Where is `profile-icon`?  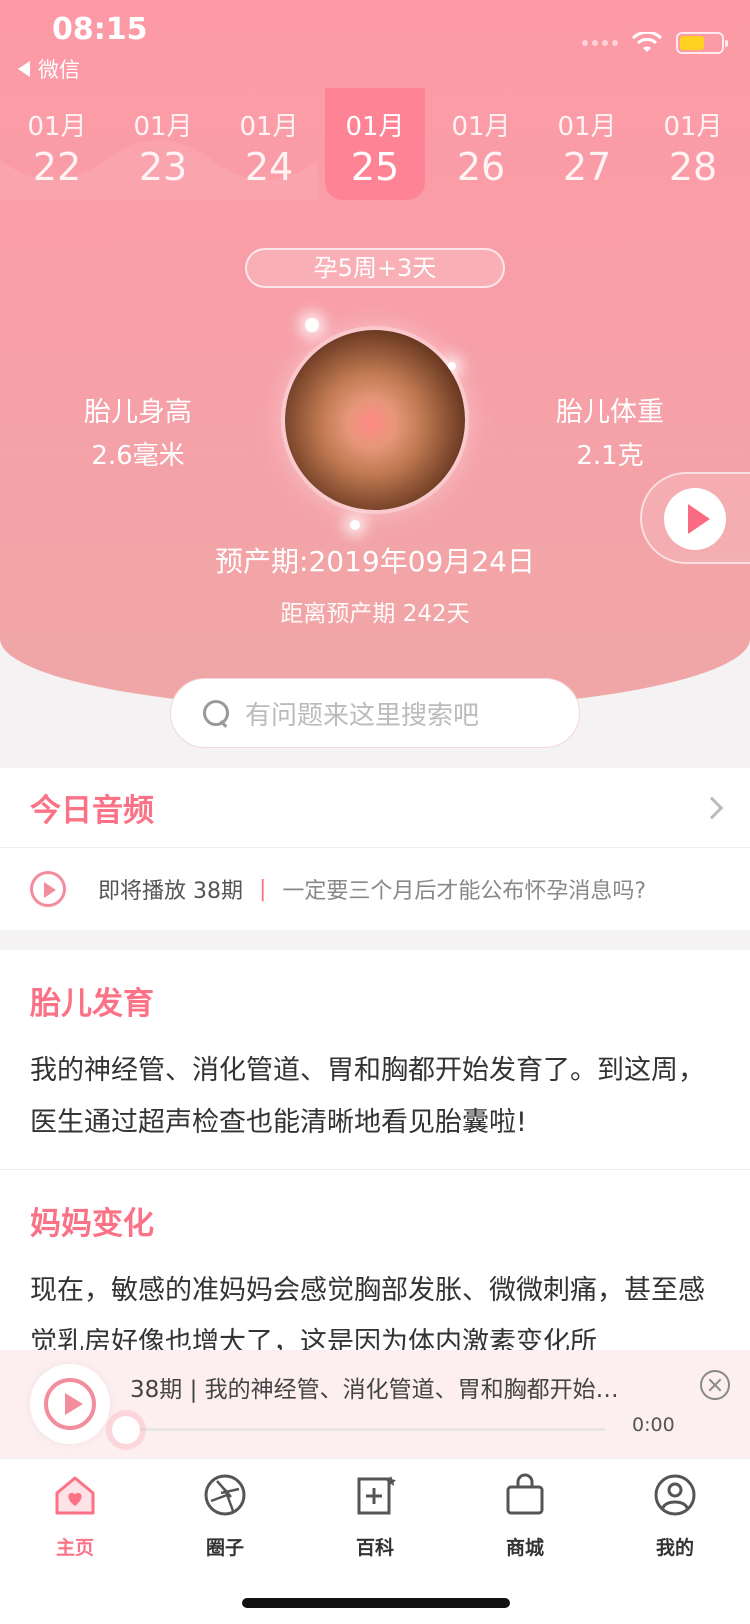 profile-icon is located at coordinates (675, 1495).